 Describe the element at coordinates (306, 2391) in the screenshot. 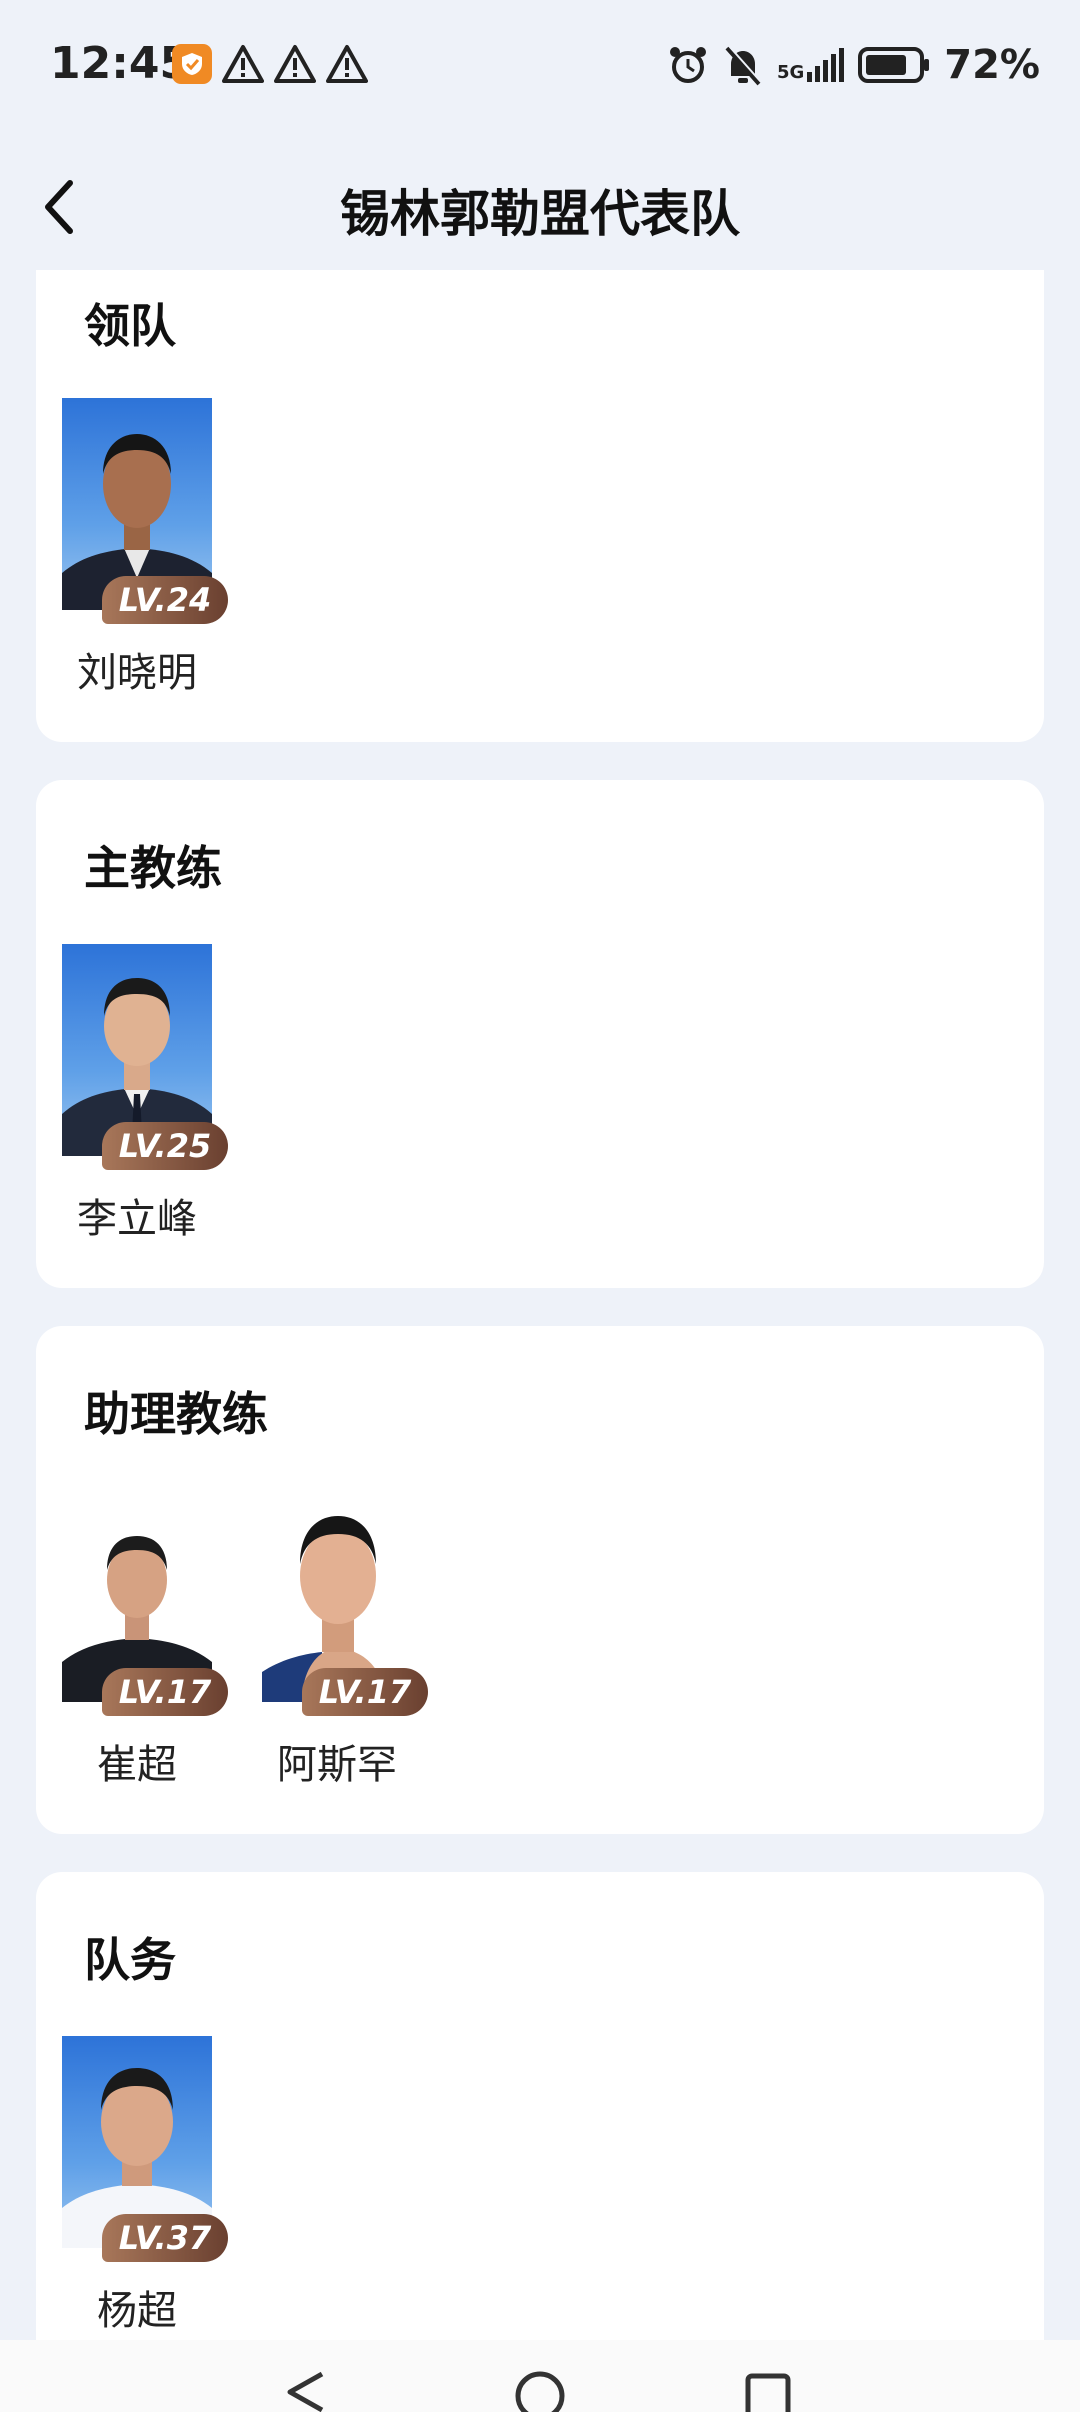

I see `nav-back-triangle-icon` at that location.